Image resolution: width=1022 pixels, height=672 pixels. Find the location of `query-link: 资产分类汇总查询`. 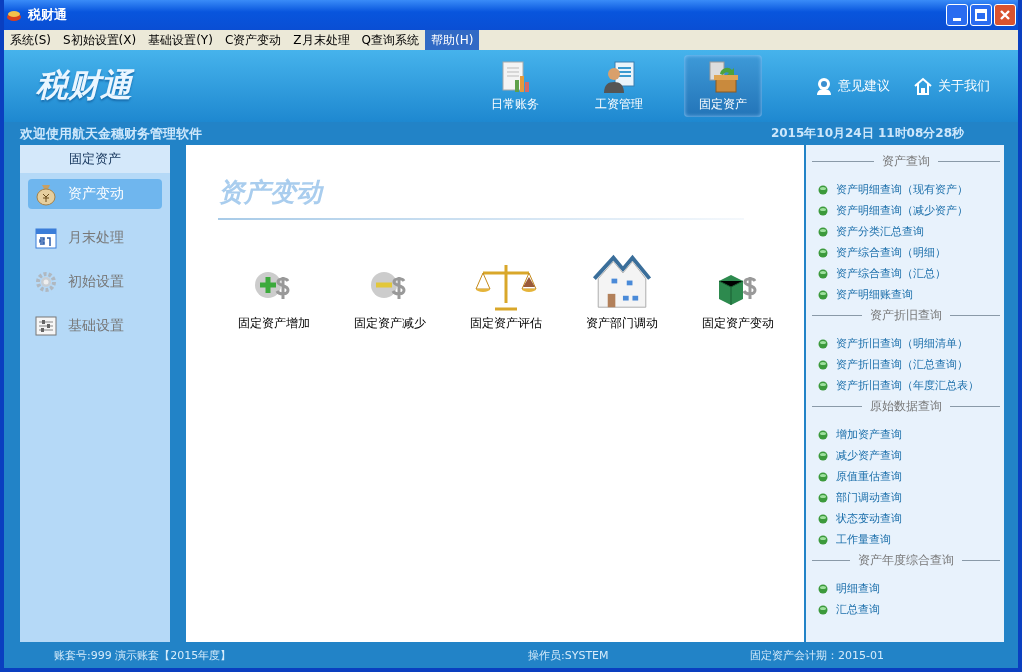

query-link: 资产分类汇总查询 is located at coordinates (880, 231).